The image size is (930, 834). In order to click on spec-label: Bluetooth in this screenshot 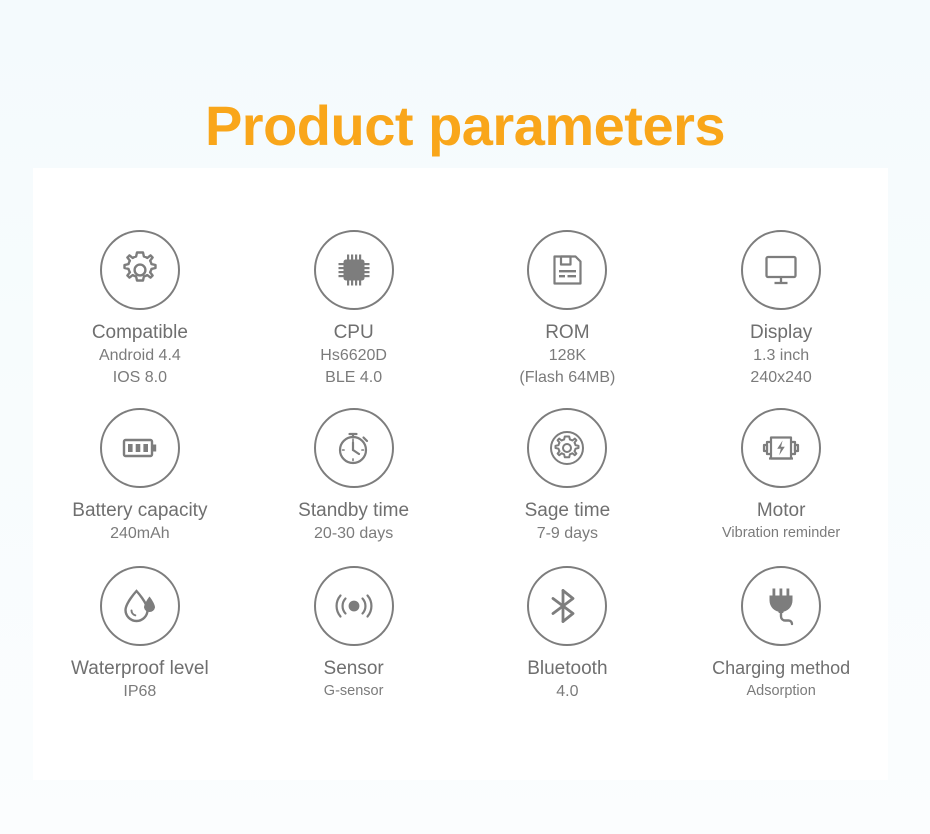, I will do `click(567, 668)`.